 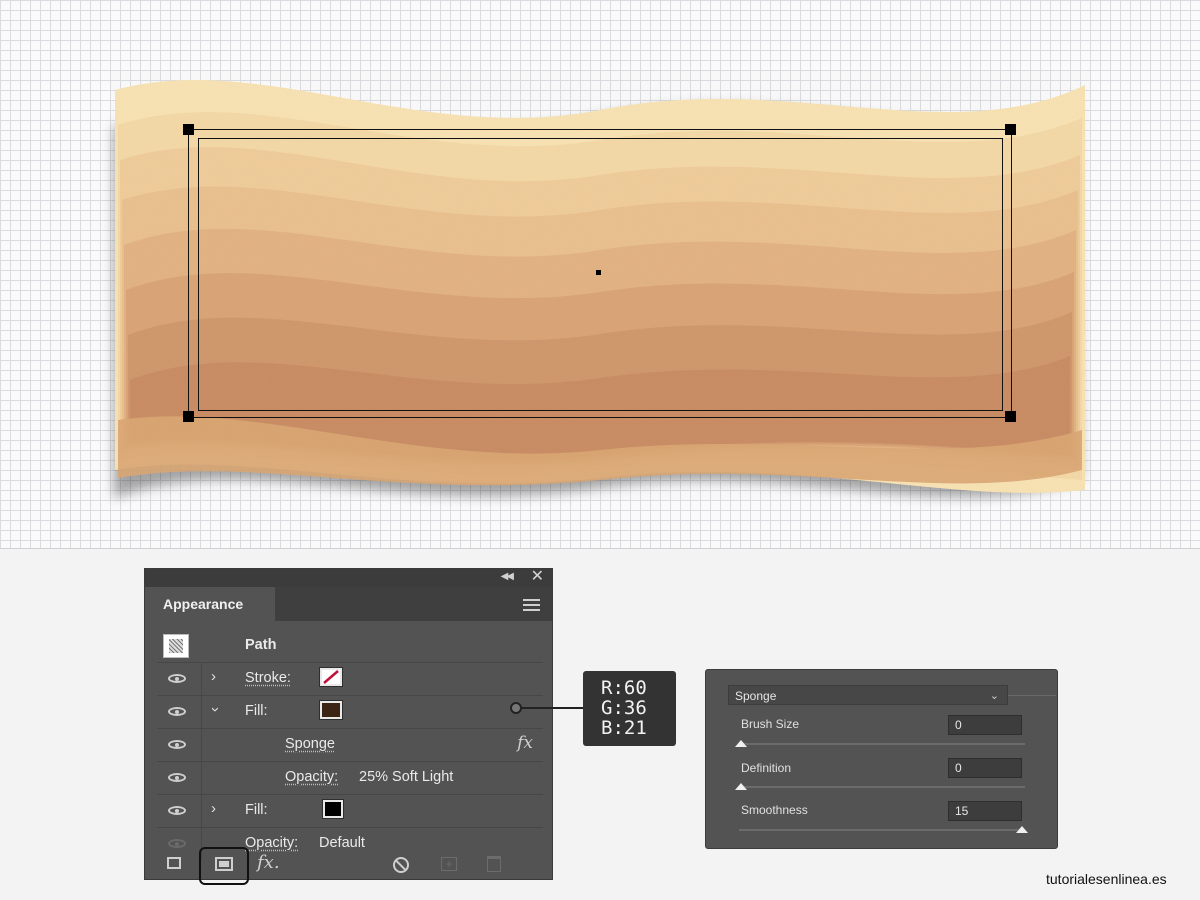 I want to click on add-effect-fx-icon: fx., so click(x=268, y=867).